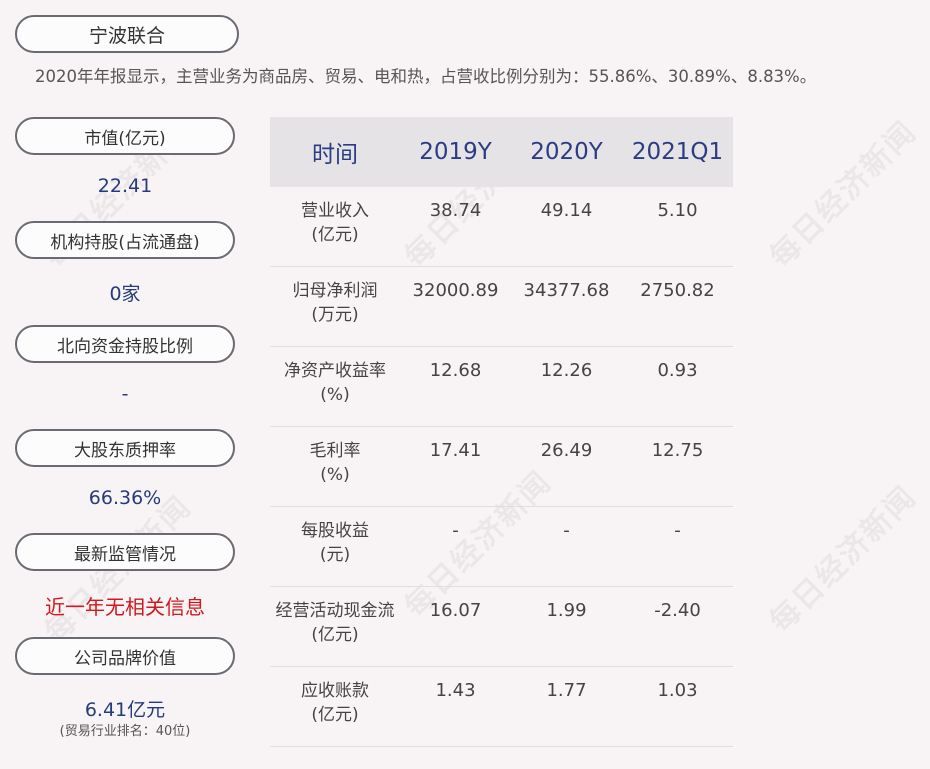  What do you see at coordinates (125, 552) in the screenshot?
I see `regulatory-status-label: 最新监管情况` at bounding box center [125, 552].